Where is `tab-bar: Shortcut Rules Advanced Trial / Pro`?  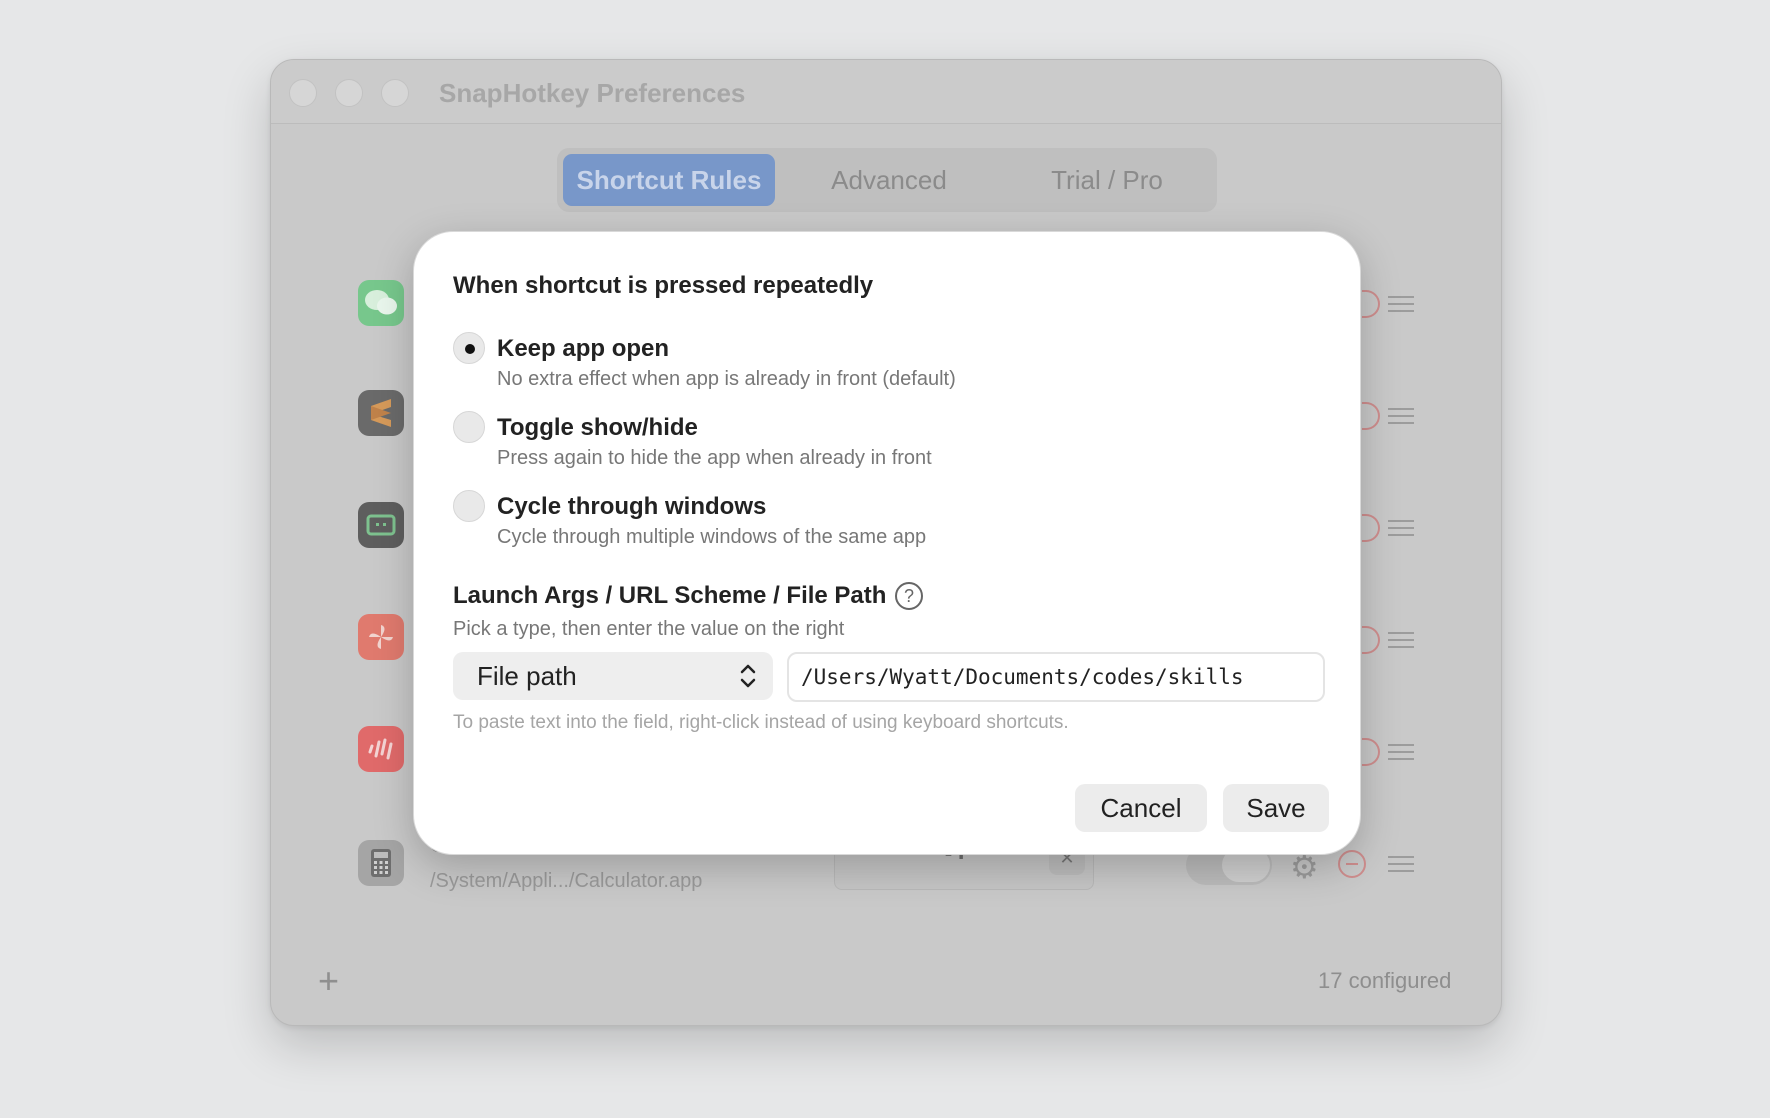 tab-bar: Shortcut Rules Advanced Trial / Pro is located at coordinates (887, 180).